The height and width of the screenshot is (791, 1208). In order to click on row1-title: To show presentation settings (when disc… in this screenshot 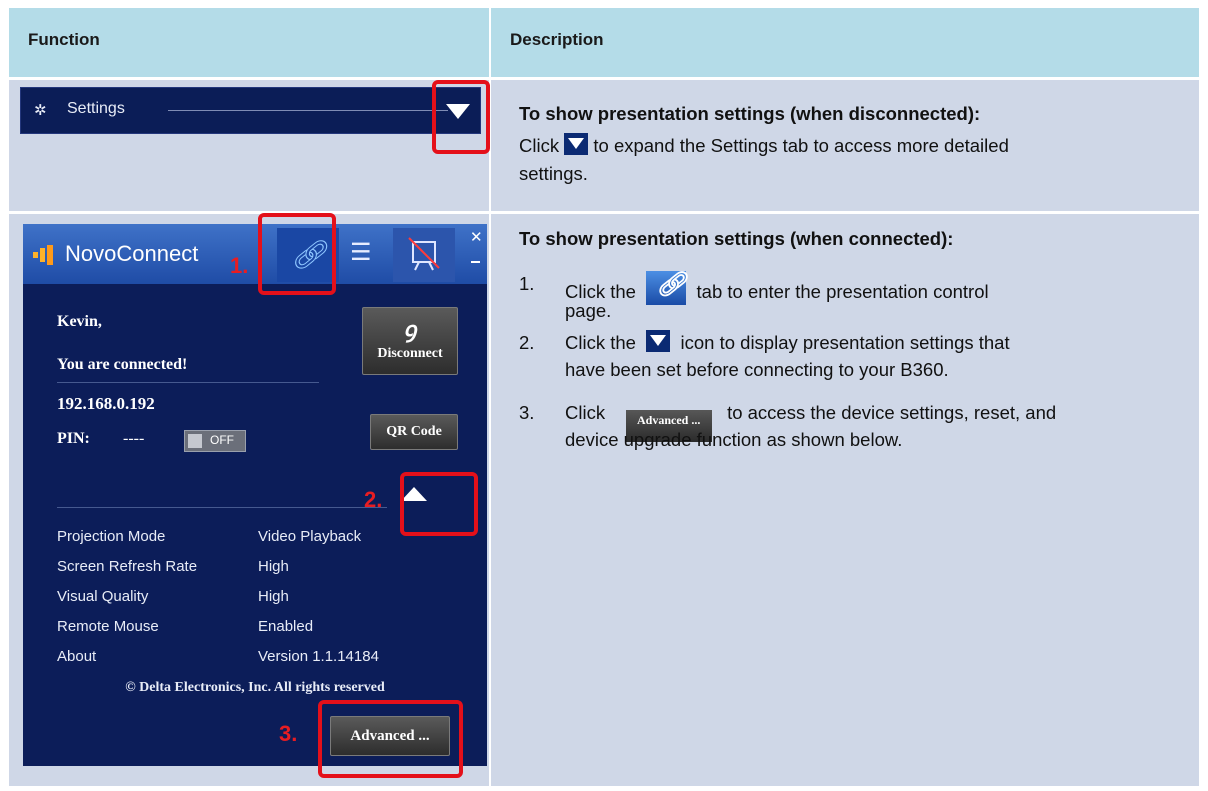, I will do `click(750, 113)`.